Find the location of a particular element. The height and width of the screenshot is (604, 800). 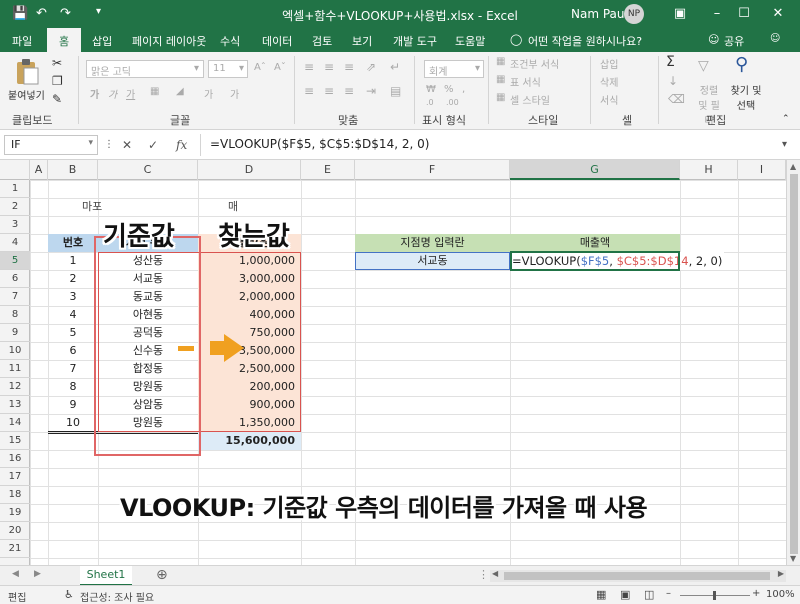

cell-no: 1 is located at coordinates (73, 261).